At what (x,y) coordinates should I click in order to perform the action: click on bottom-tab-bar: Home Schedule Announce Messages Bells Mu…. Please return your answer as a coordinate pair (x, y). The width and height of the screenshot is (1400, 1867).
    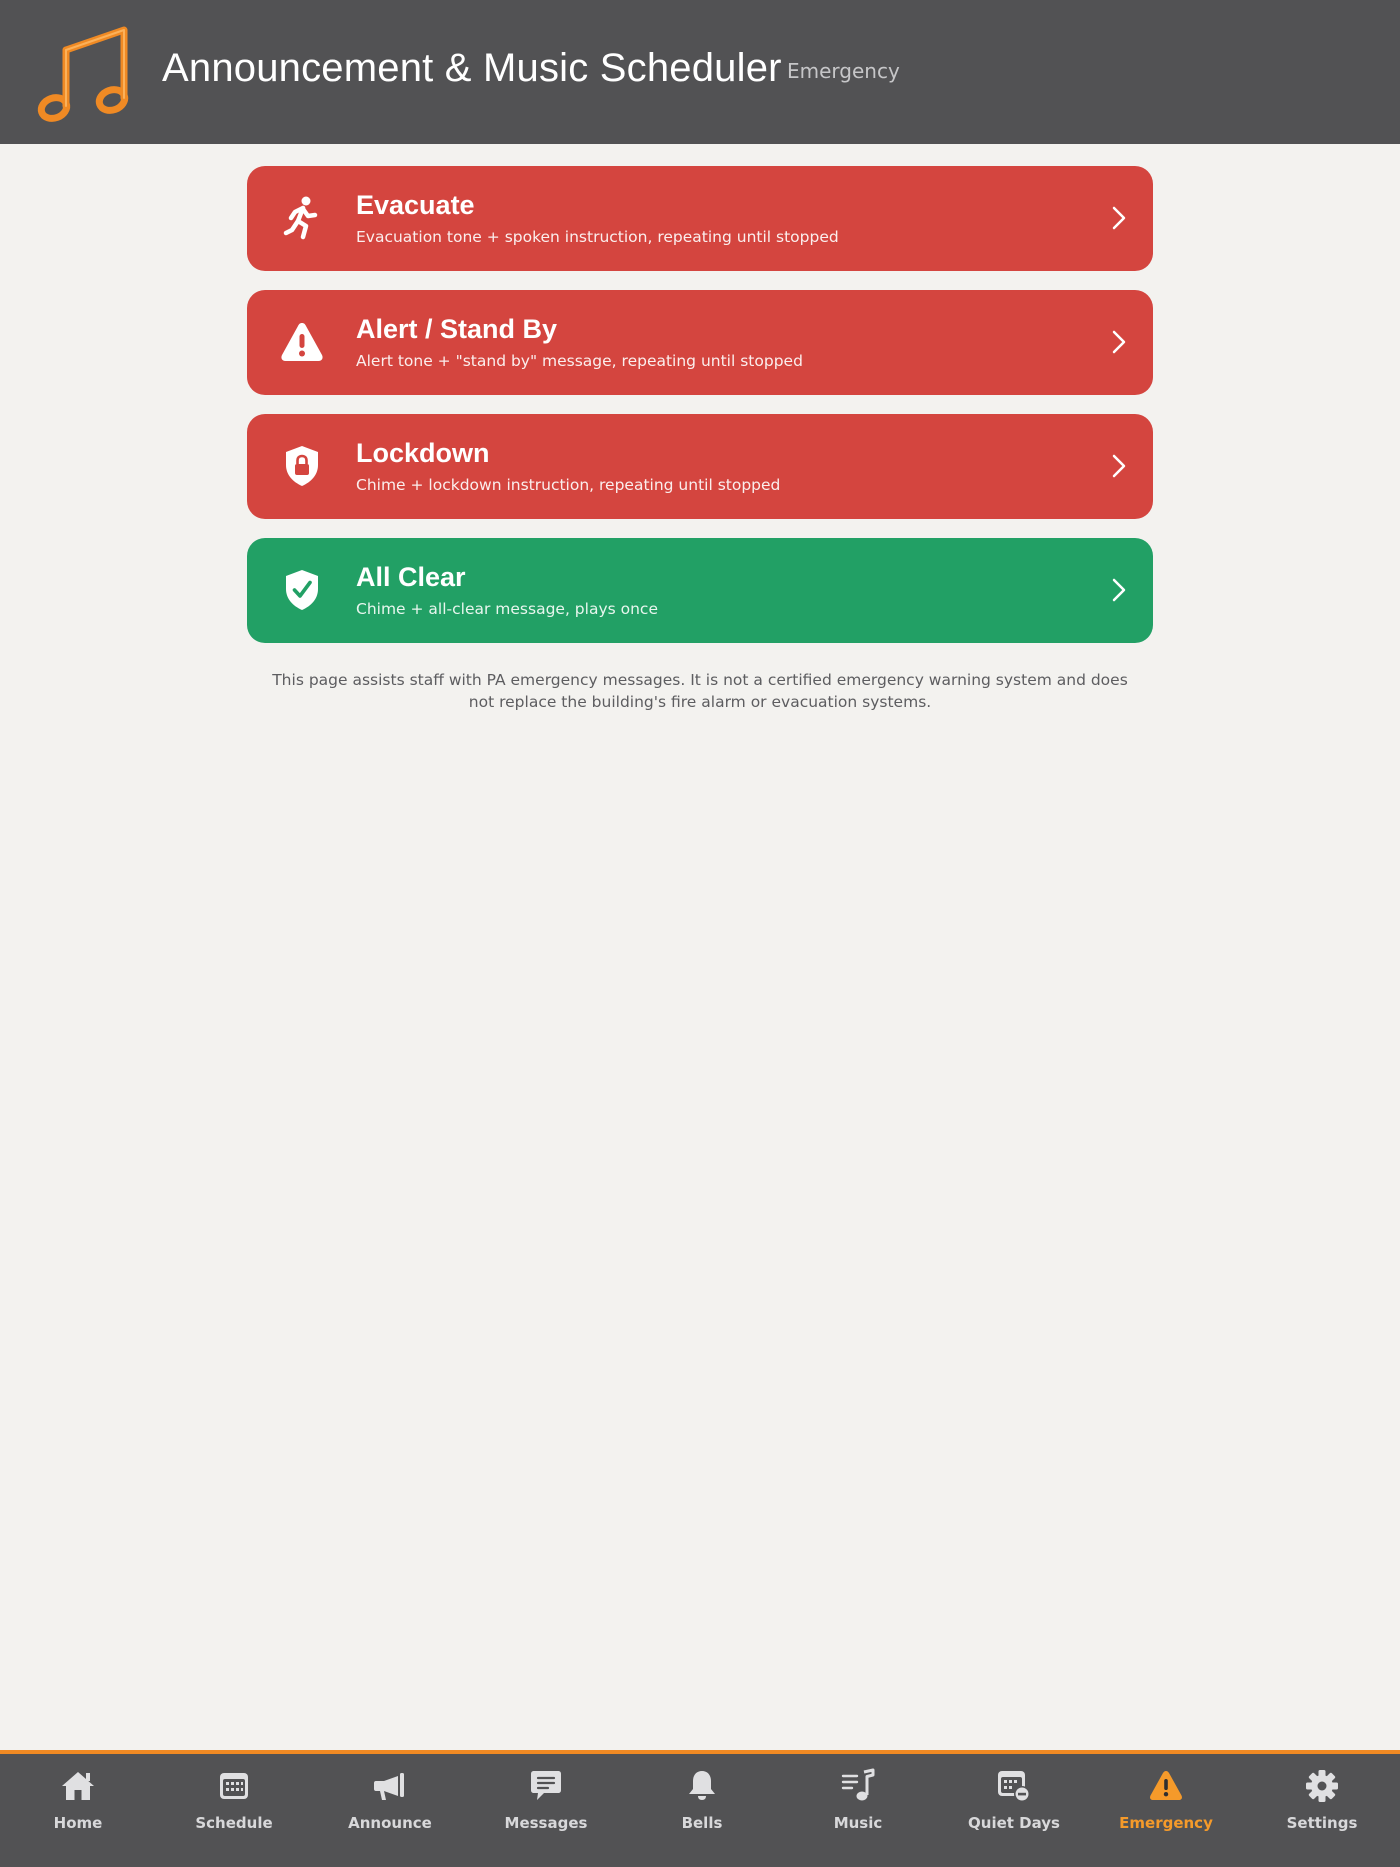
    Looking at the image, I should click on (700, 1808).